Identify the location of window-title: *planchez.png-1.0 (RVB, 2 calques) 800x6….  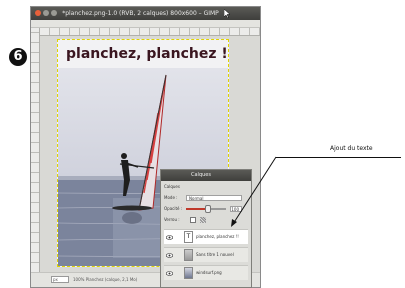
(140, 13).